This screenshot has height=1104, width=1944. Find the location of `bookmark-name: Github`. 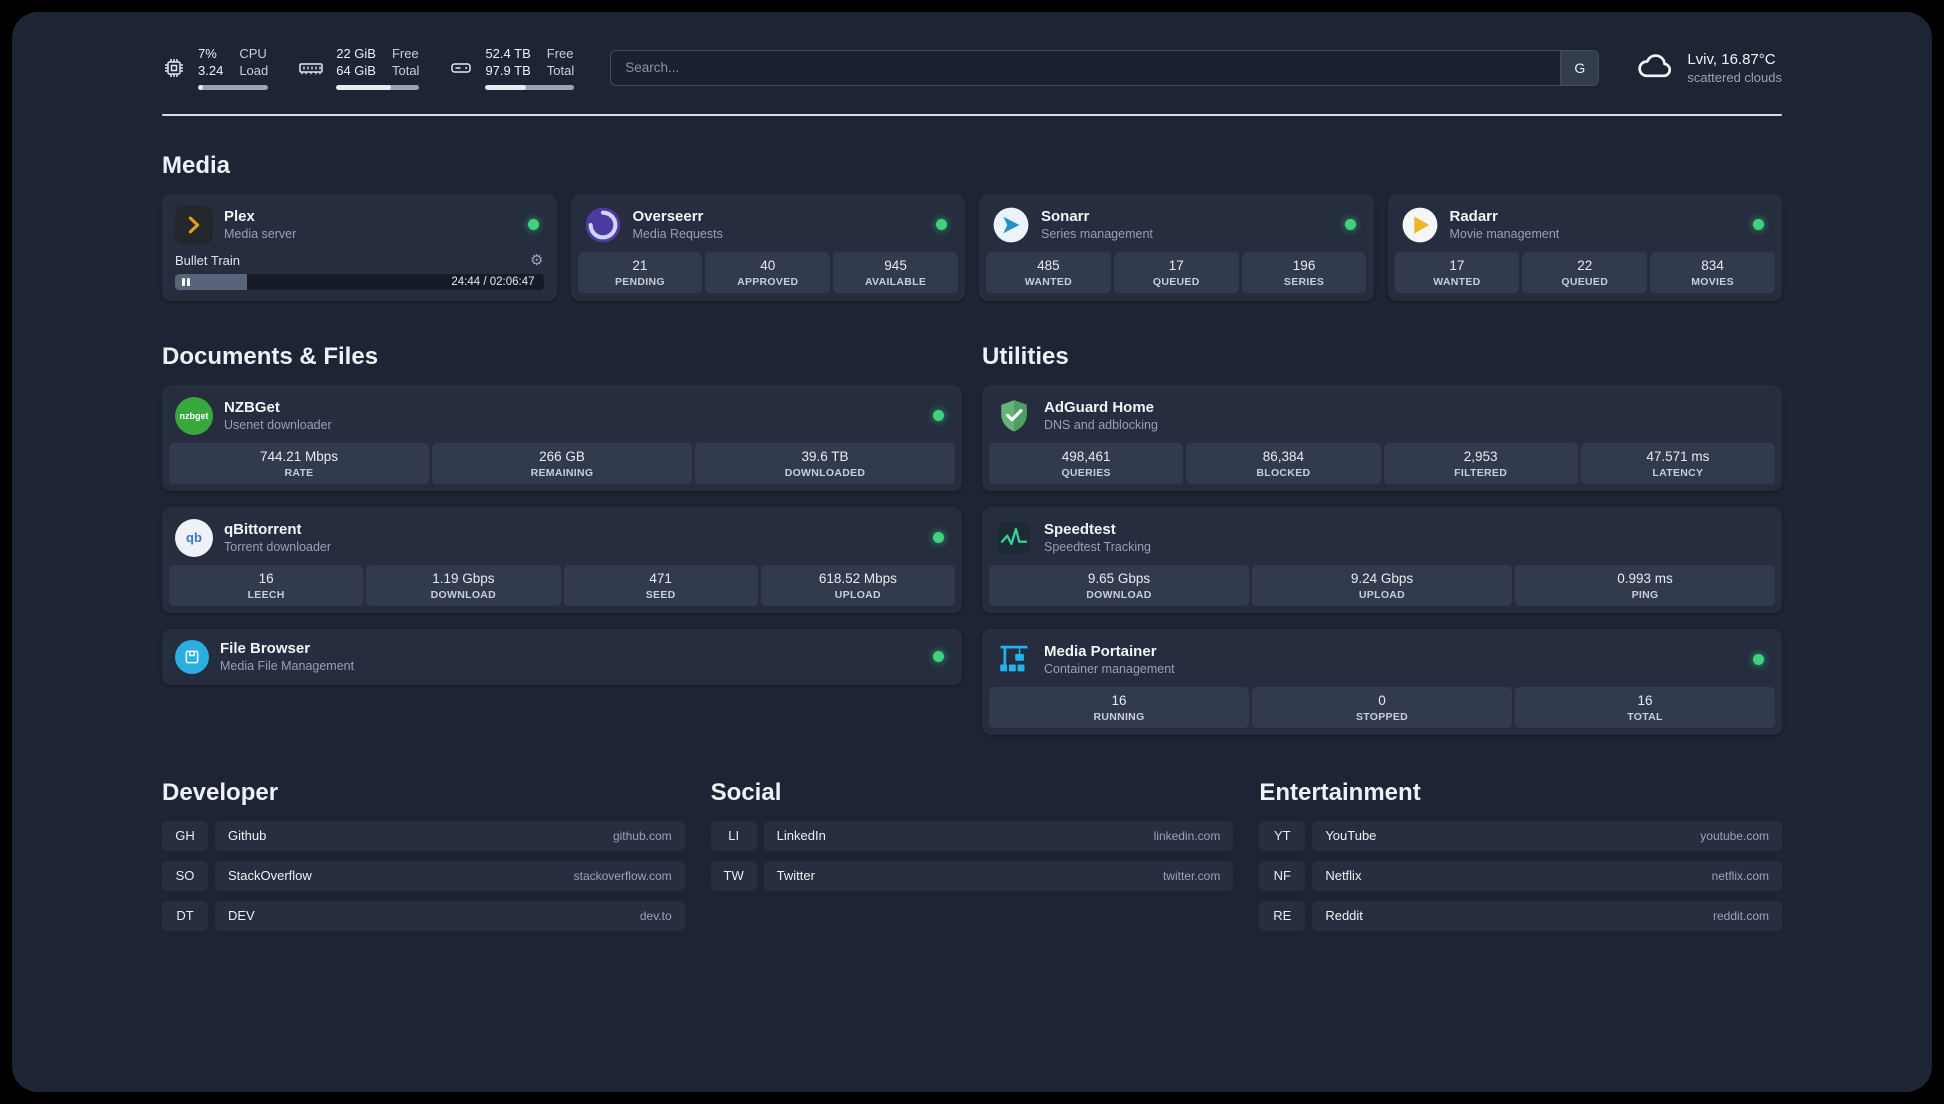

bookmark-name: Github is located at coordinates (247, 836).